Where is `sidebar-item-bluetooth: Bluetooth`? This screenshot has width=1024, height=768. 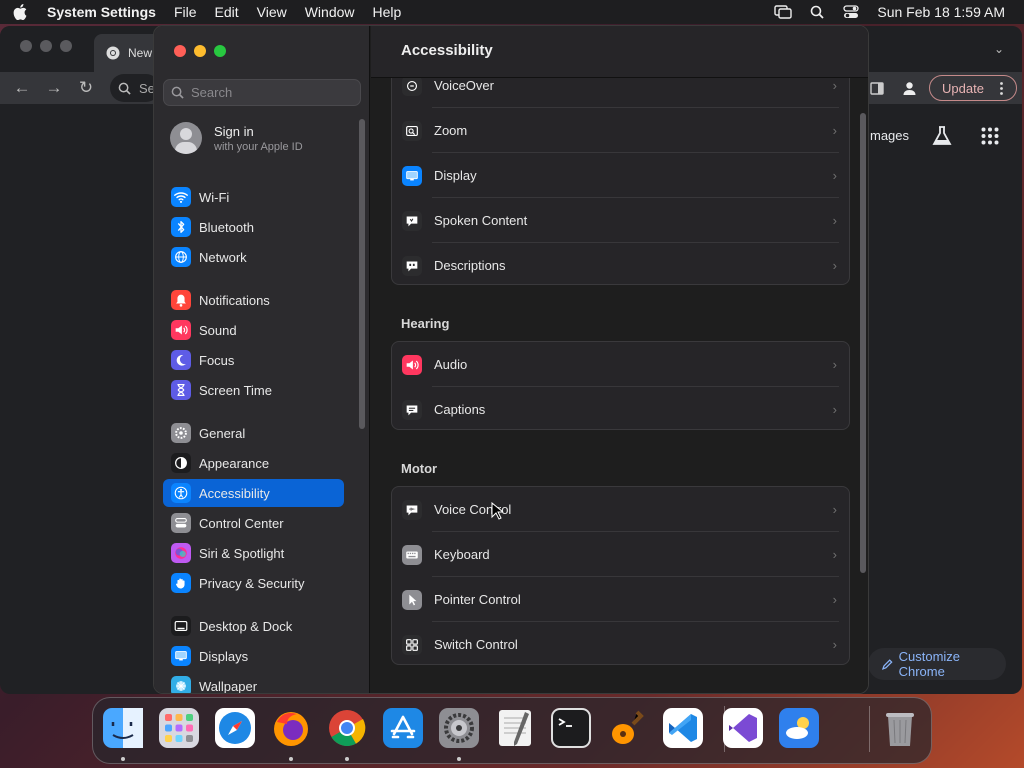 sidebar-item-bluetooth: Bluetooth is located at coordinates (253, 227).